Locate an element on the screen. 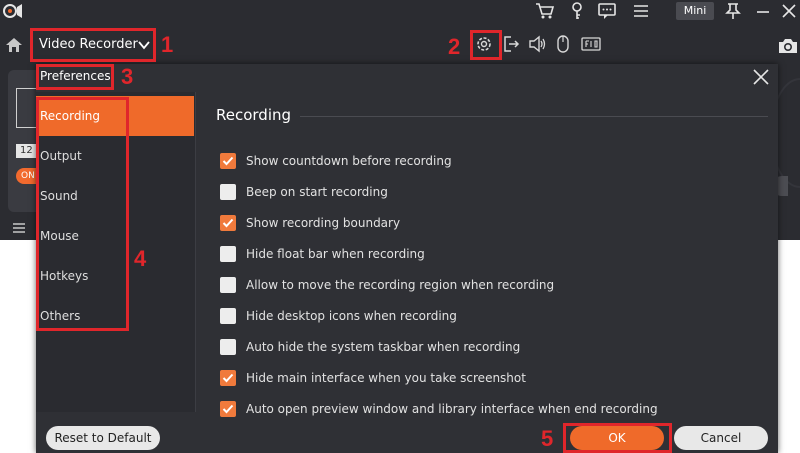 The height and width of the screenshot is (453, 800). annotation-box-preferences is located at coordinates (75, 77).